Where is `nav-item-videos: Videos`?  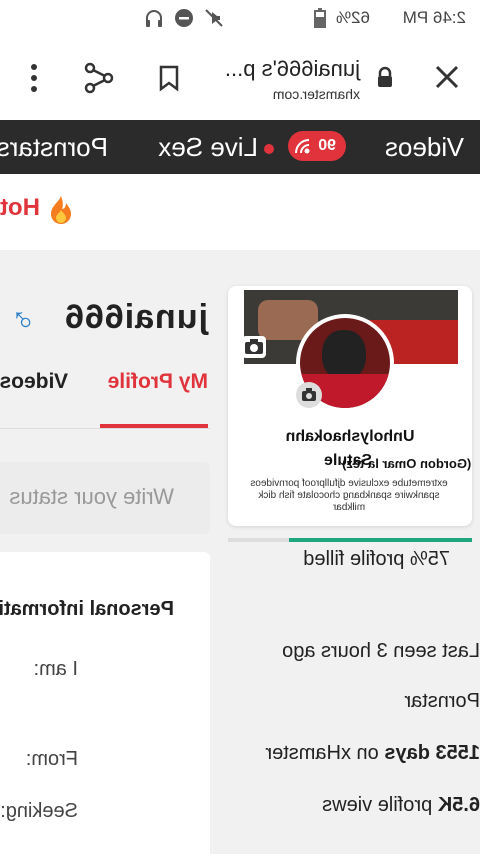
nav-item-videos: Videos is located at coordinates (424, 147).